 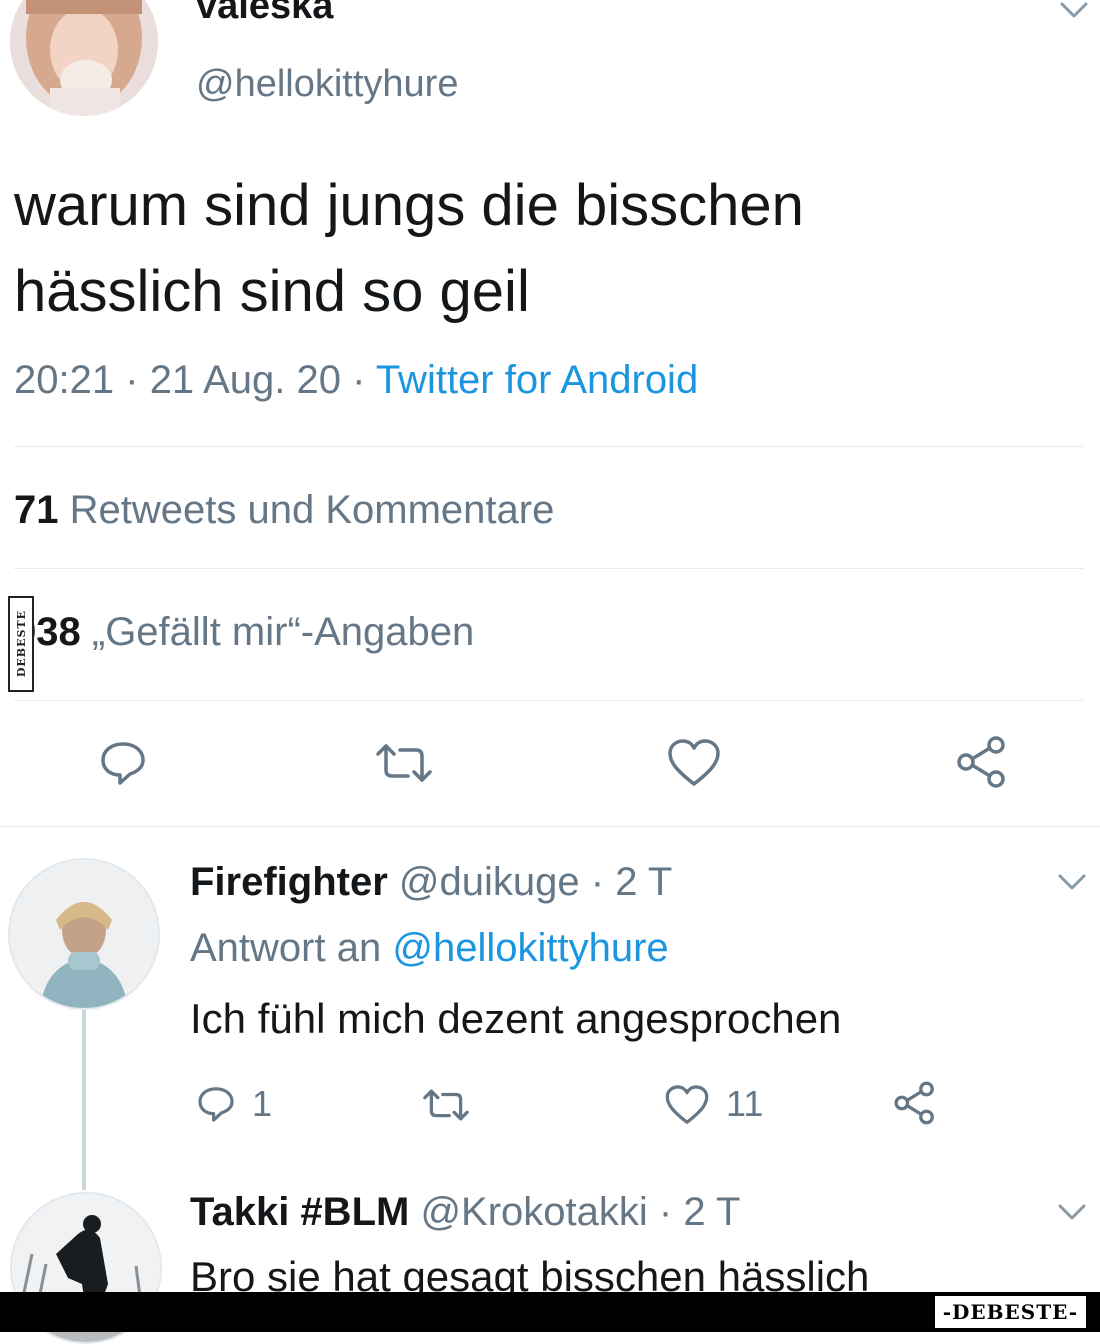 What do you see at coordinates (409, 205) in the screenshot?
I see `tweet-text-line-1: warum sind jungs die bisschen` at bounding box center [409, 205].